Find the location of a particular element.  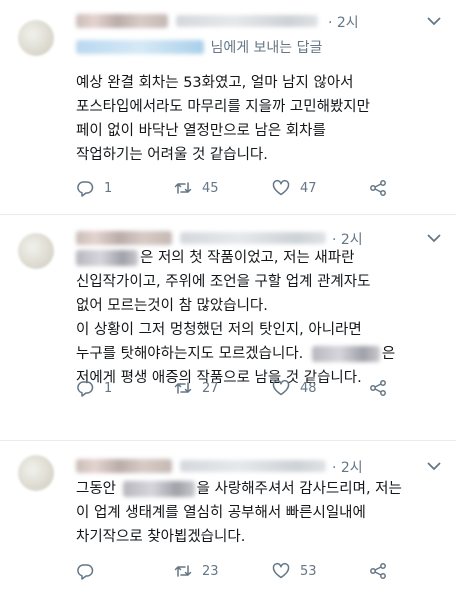

tweet-line: 페이 없이 바닥난 열정만으로 남은 회차를 is located at coordinates (201, 131).